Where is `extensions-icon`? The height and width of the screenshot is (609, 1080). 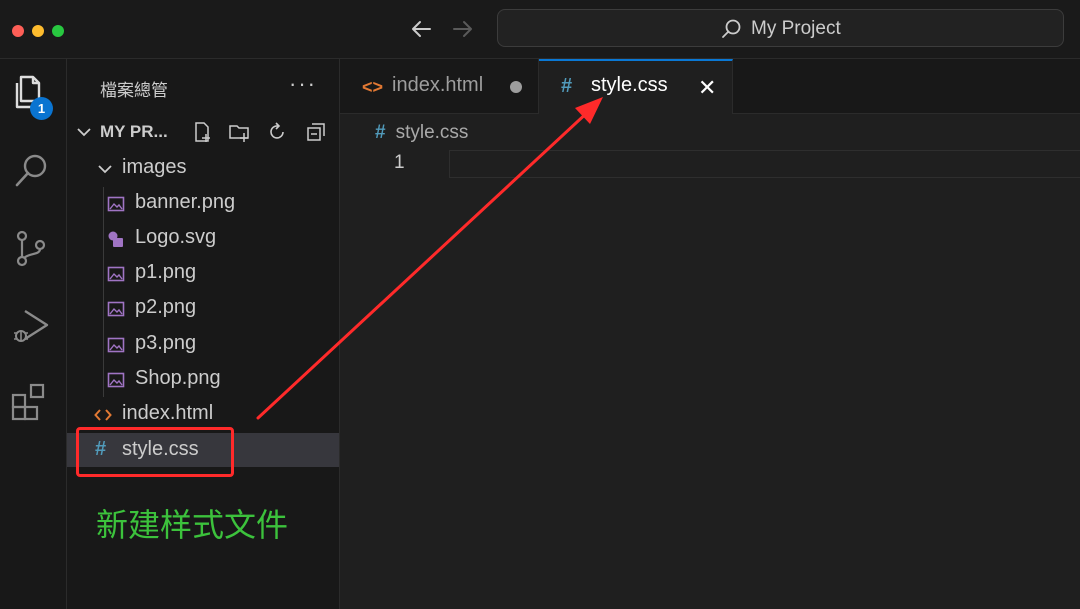 extensions-icon is located at coordinates (32, 402).